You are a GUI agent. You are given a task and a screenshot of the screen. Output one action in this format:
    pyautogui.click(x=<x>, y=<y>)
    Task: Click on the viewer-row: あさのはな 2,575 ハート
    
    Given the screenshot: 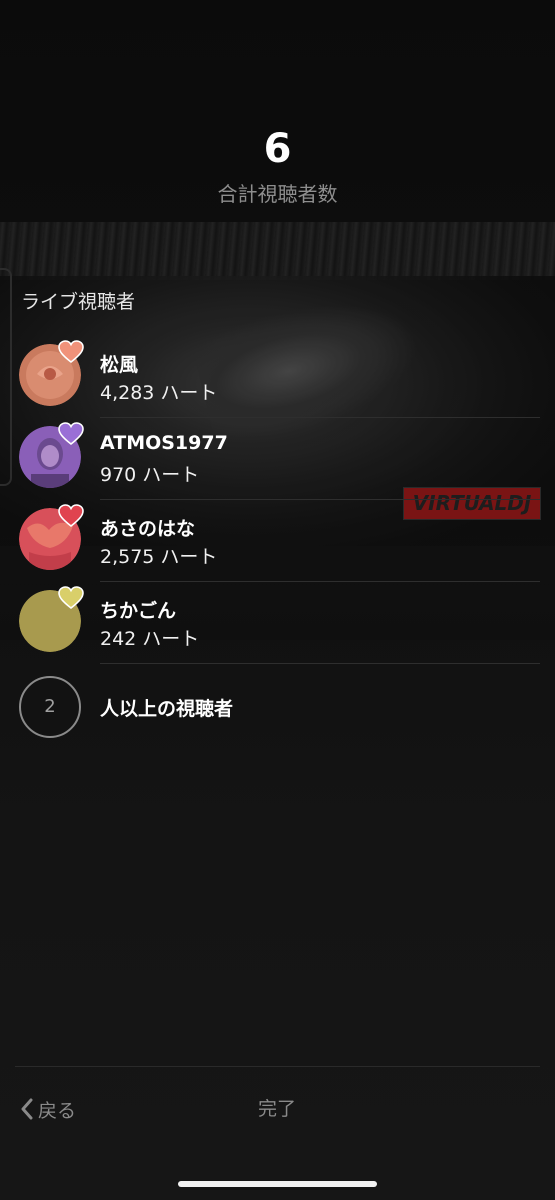 What is the action you would take?
    pyautogui.click(x=277, y=541)
    